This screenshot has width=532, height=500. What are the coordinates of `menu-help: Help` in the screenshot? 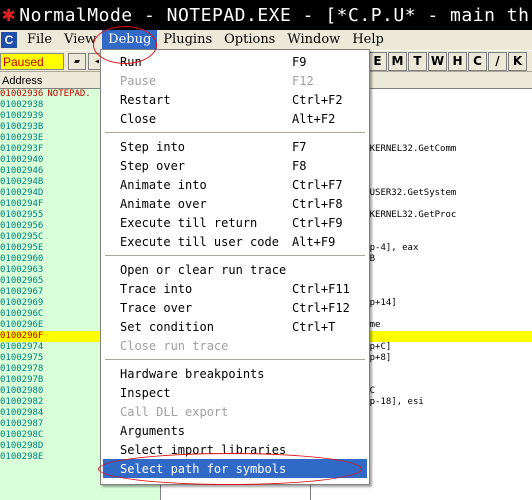 It's located at (368, 40).